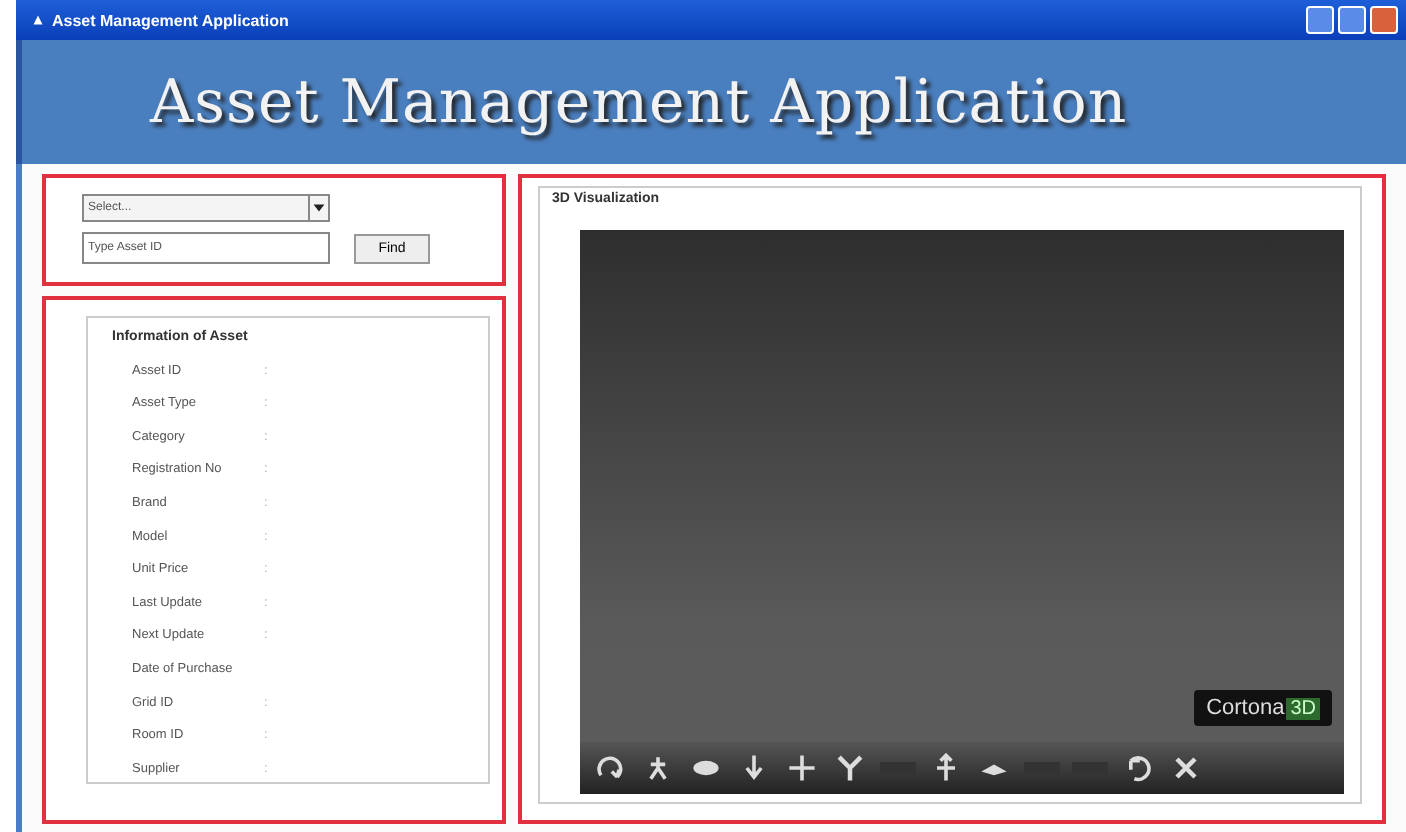 The image size is (1406, 832). Describe the element at coordinates (1303, 708) in the screenshot. I see `logo-suffix: 3D` at that location.